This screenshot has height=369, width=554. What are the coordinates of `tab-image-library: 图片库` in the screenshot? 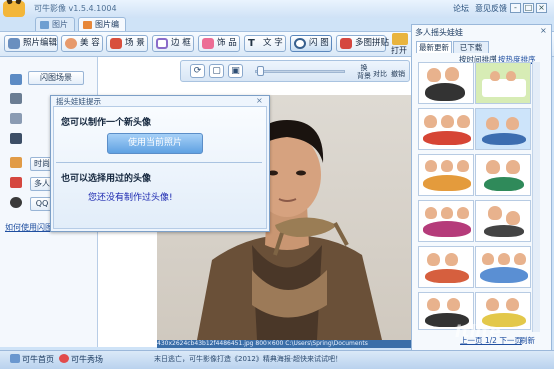 It's located at (55, 29).